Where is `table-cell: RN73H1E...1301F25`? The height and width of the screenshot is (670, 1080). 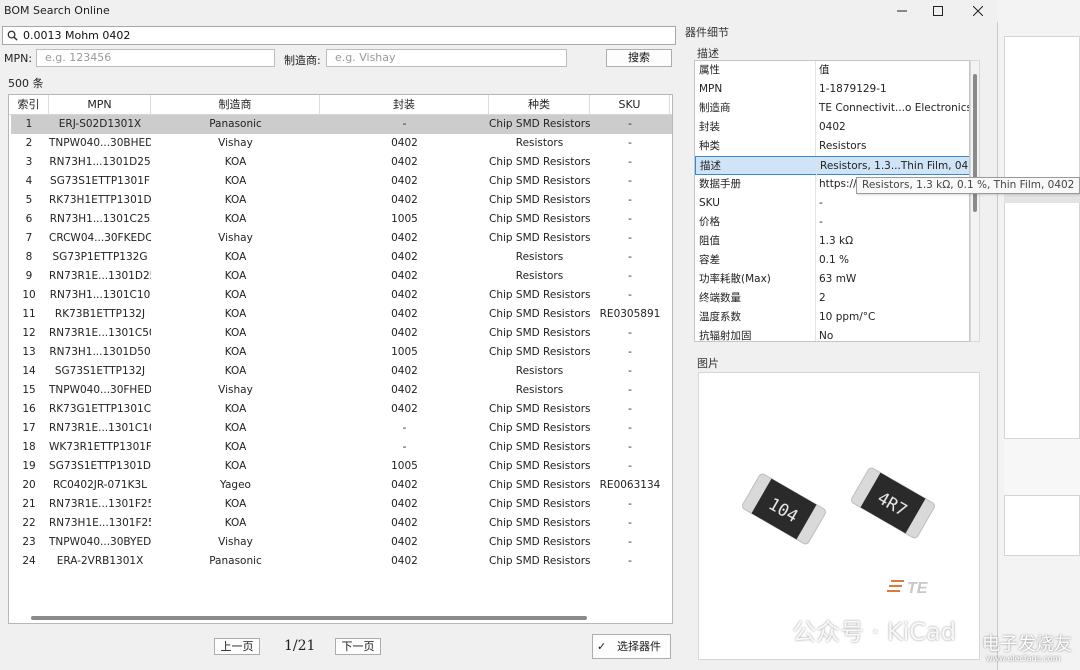
table-cell: RN73H1E...1301F25 is located at coordinates (100, 523).